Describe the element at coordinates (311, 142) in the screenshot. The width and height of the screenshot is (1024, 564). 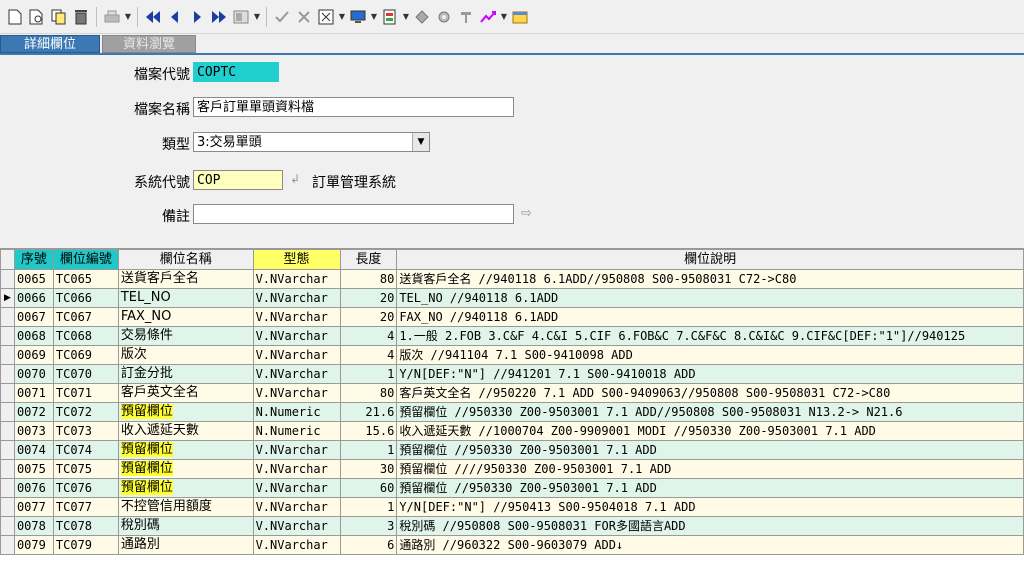
I see `type-select: 3:交易單頭 ▼` at that location.